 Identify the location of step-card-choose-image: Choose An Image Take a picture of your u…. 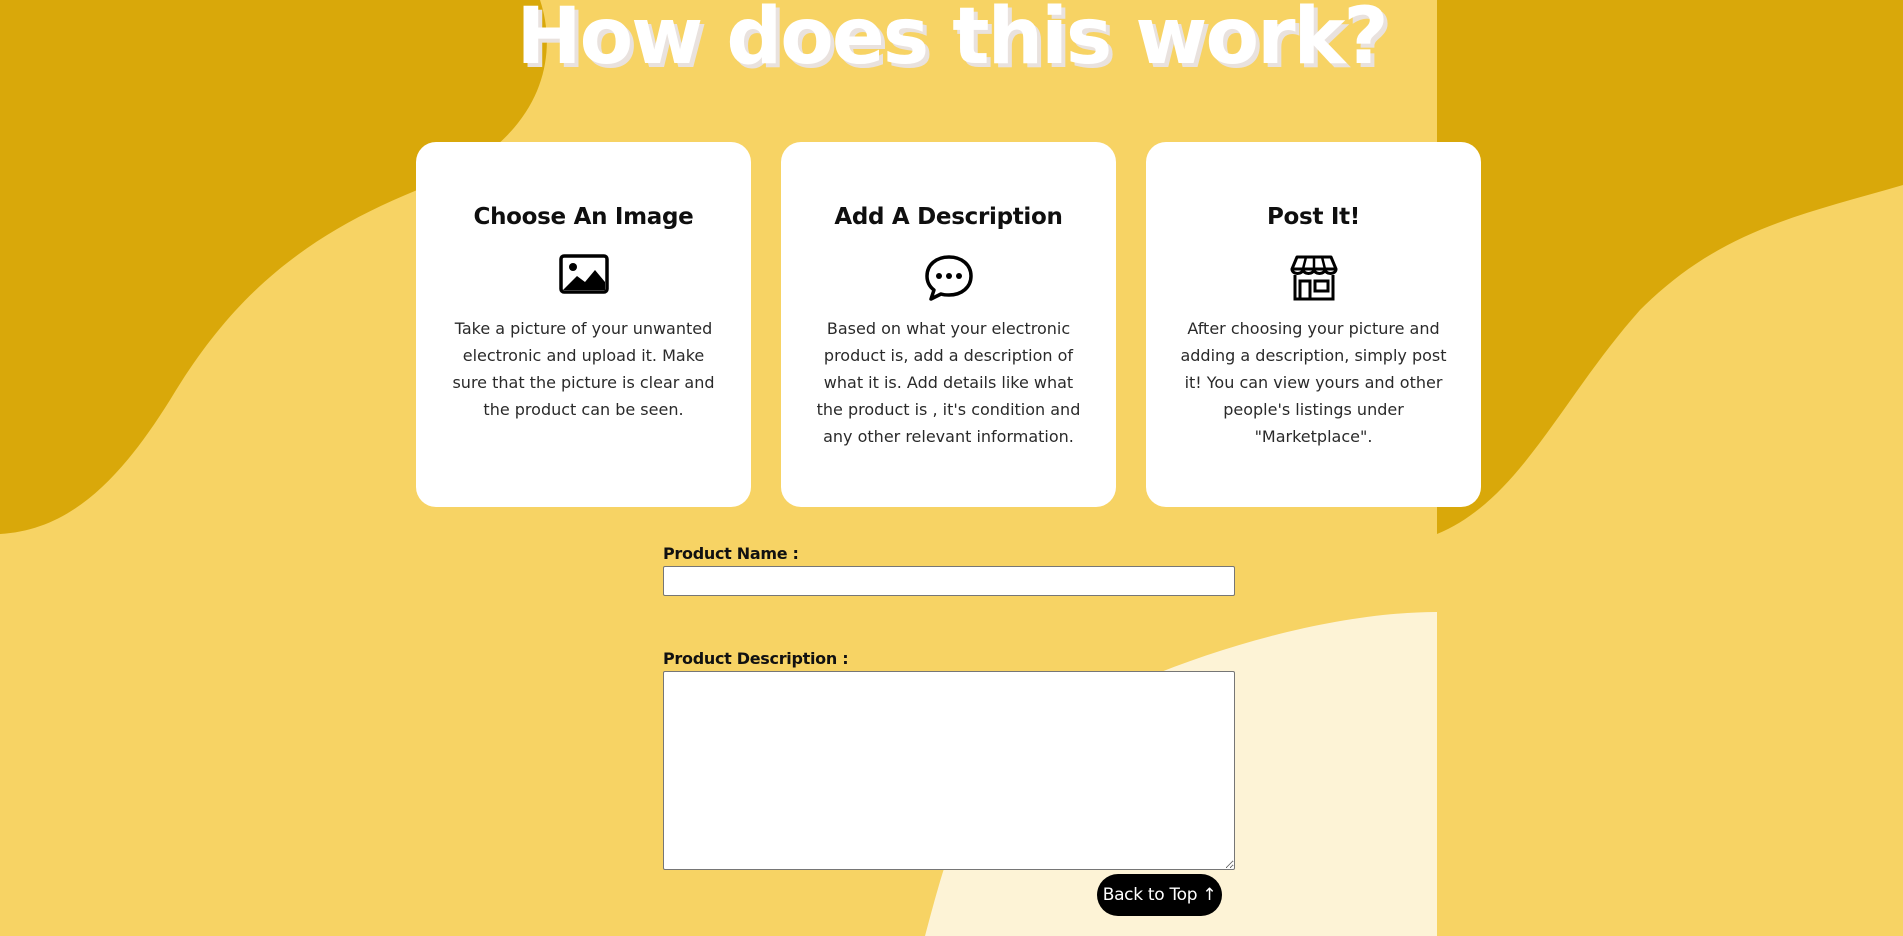
(583, 324).